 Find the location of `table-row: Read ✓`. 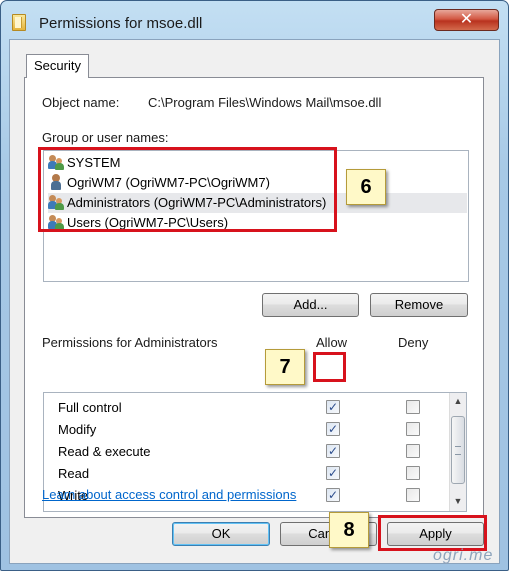

table-row: Read ✓ is located at coordinates (246, 474).